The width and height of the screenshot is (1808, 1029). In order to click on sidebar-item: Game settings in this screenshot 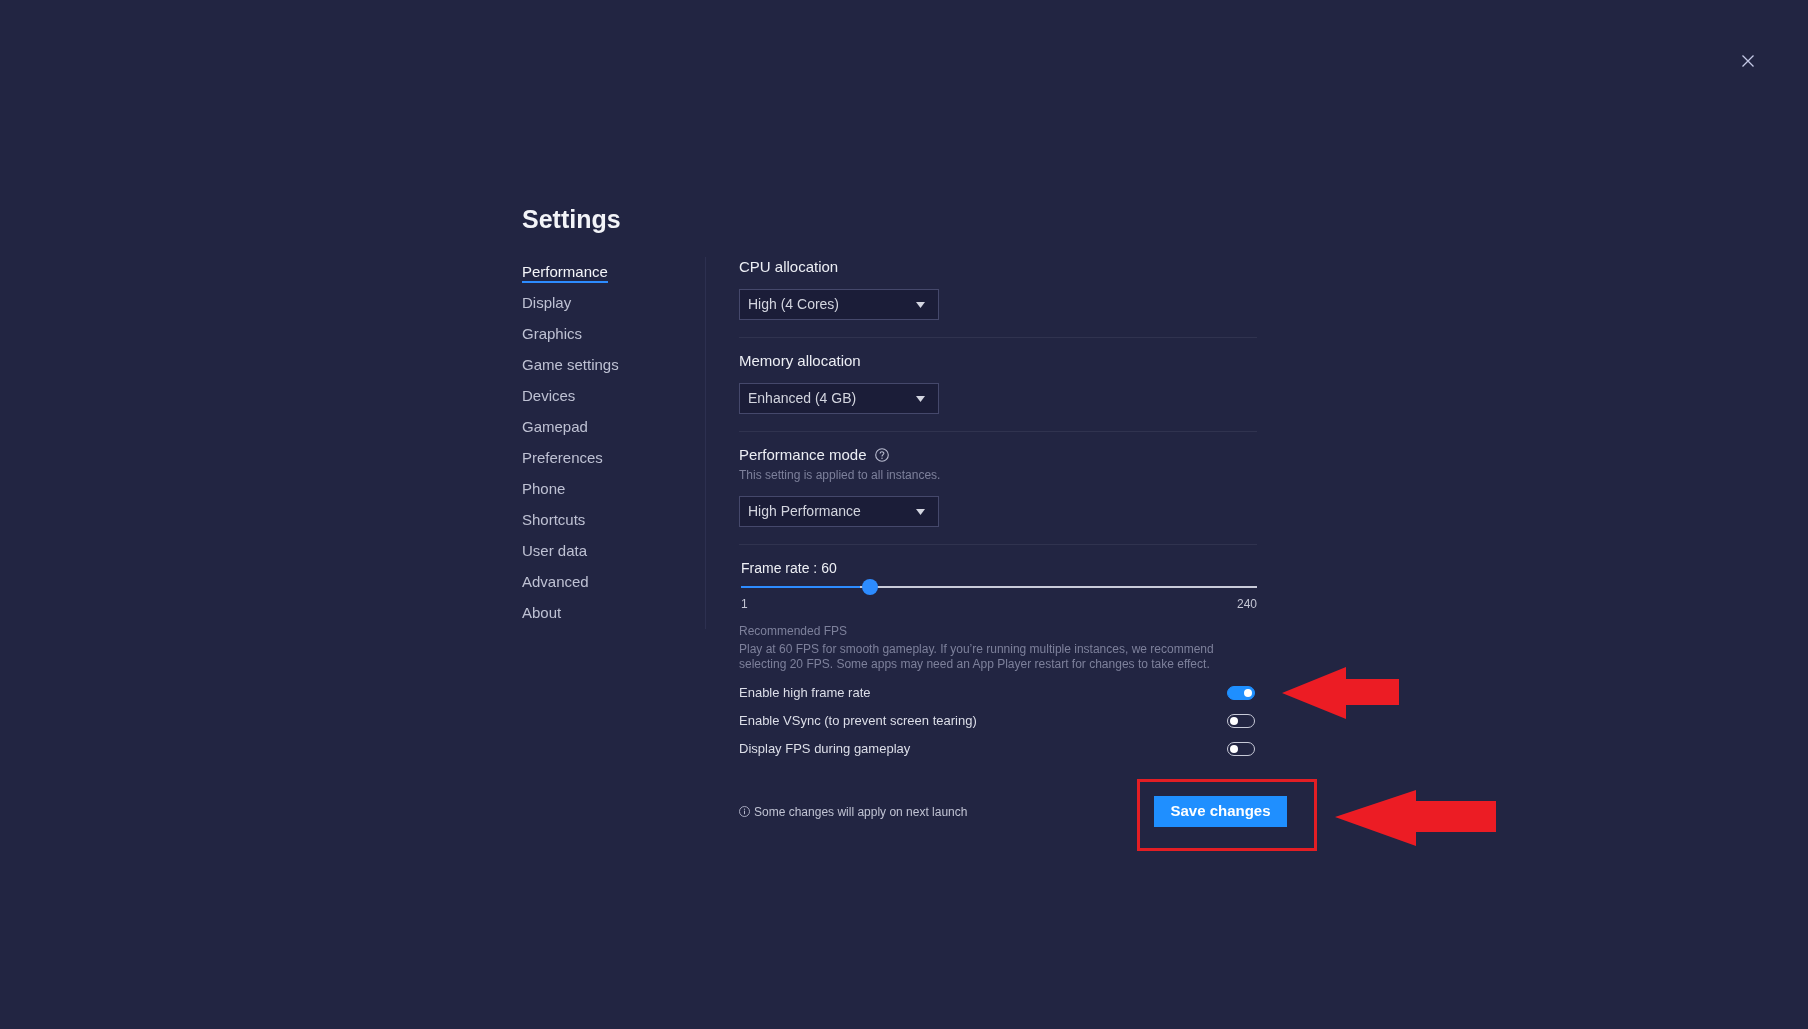, I will do `click(570, 365)`.